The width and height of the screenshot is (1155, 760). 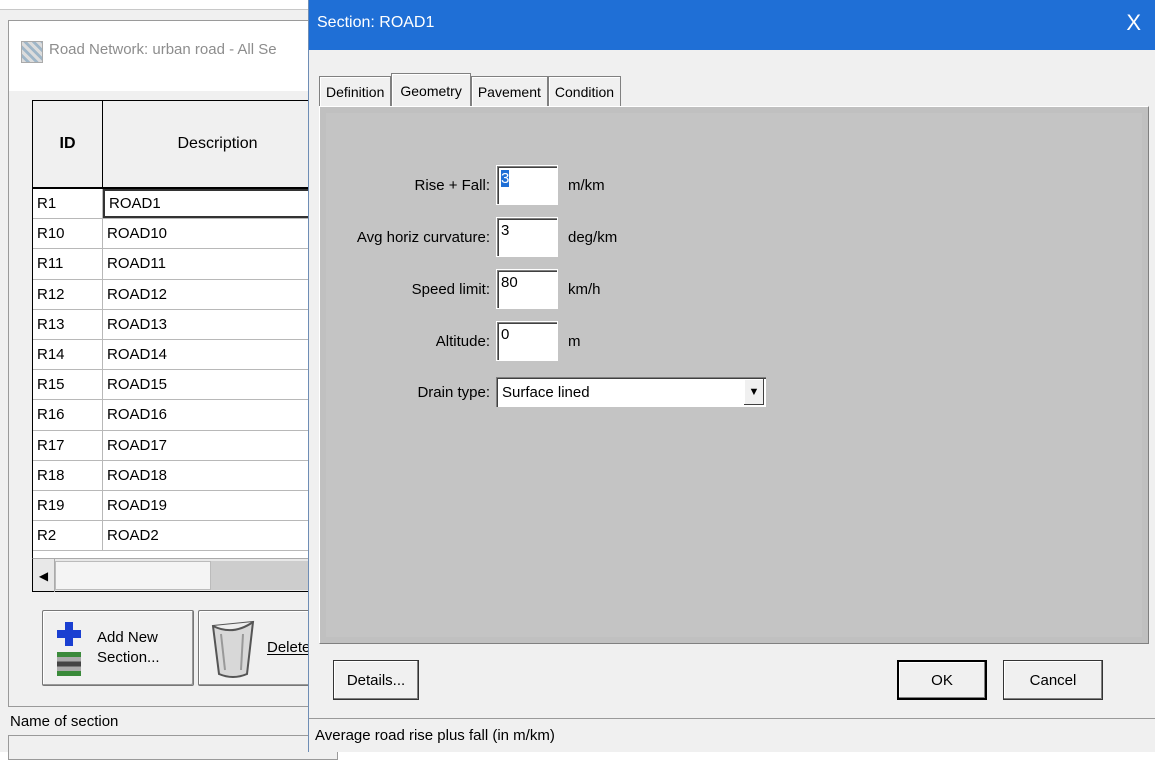 What do you see at coordinates (505, 230) in the screenshot?
I see `curvature-value: 3` at bounding box center [505, 230].